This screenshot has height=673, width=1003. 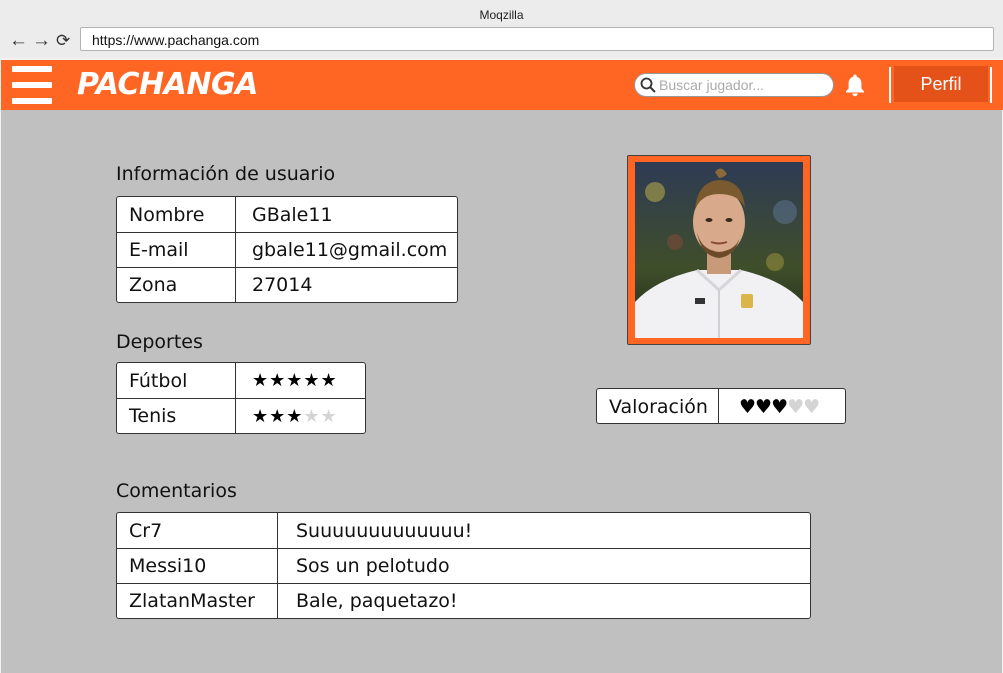 I want to click on sport-name: Tenis, so click(x=176, y=415).